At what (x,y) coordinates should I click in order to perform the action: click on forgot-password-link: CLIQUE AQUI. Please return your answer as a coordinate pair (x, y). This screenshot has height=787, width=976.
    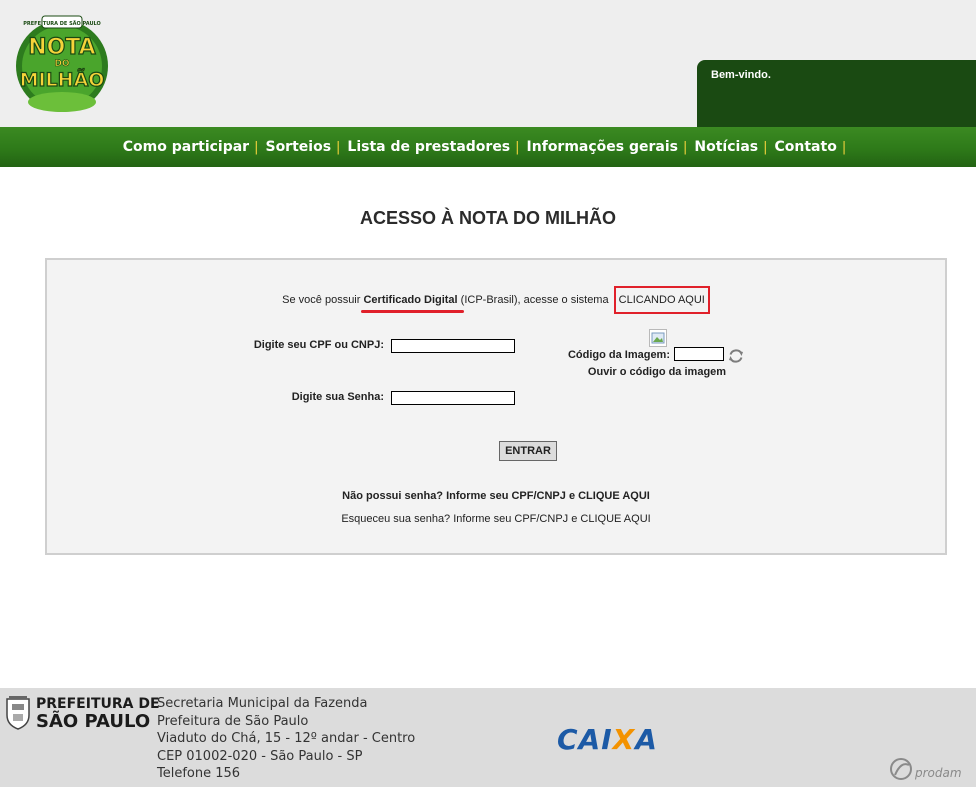
    Looking at the image, I should click on (615, 519).